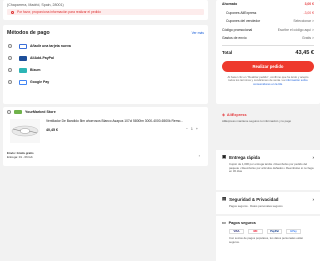 The image size is (320, 261). What do you see at coordinates (237, 29) in the screenshot?
I see `summary-label: Código promocional` at bounding box center [237, 29].